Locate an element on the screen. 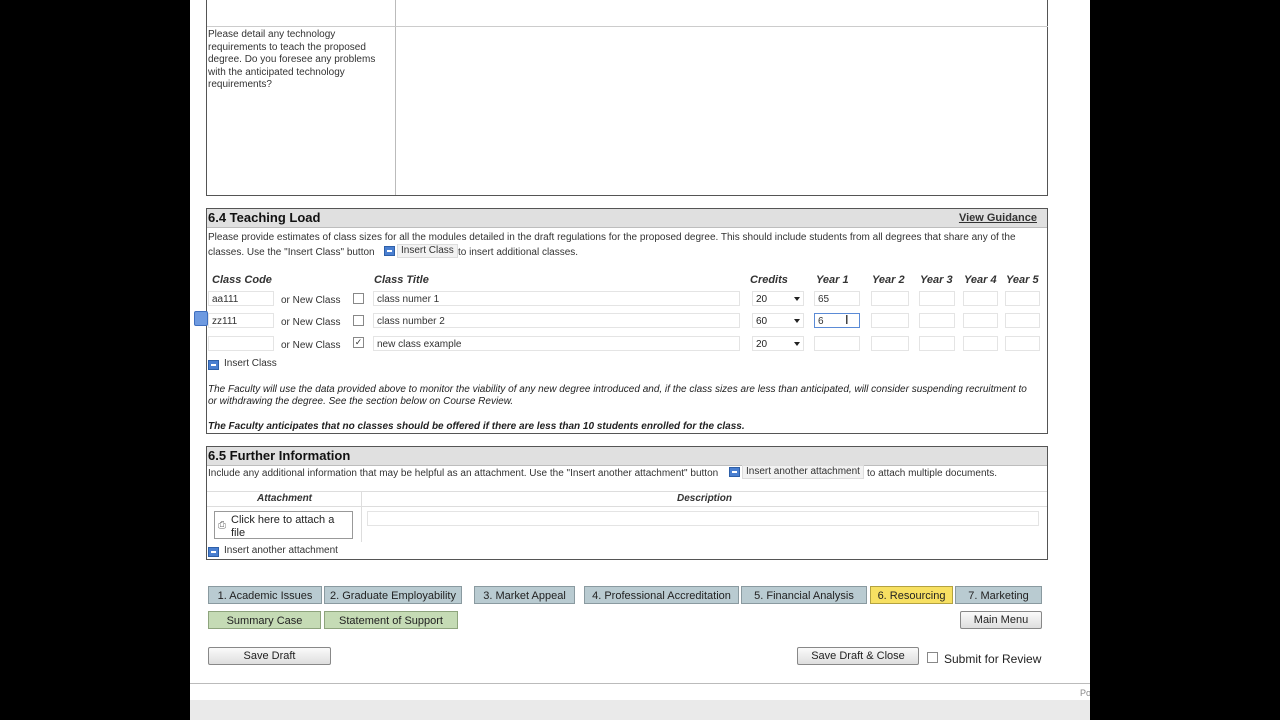  teaching-load-intro-line2: classes. Use the "Insert Class" button is located at coordinates (291, 252).